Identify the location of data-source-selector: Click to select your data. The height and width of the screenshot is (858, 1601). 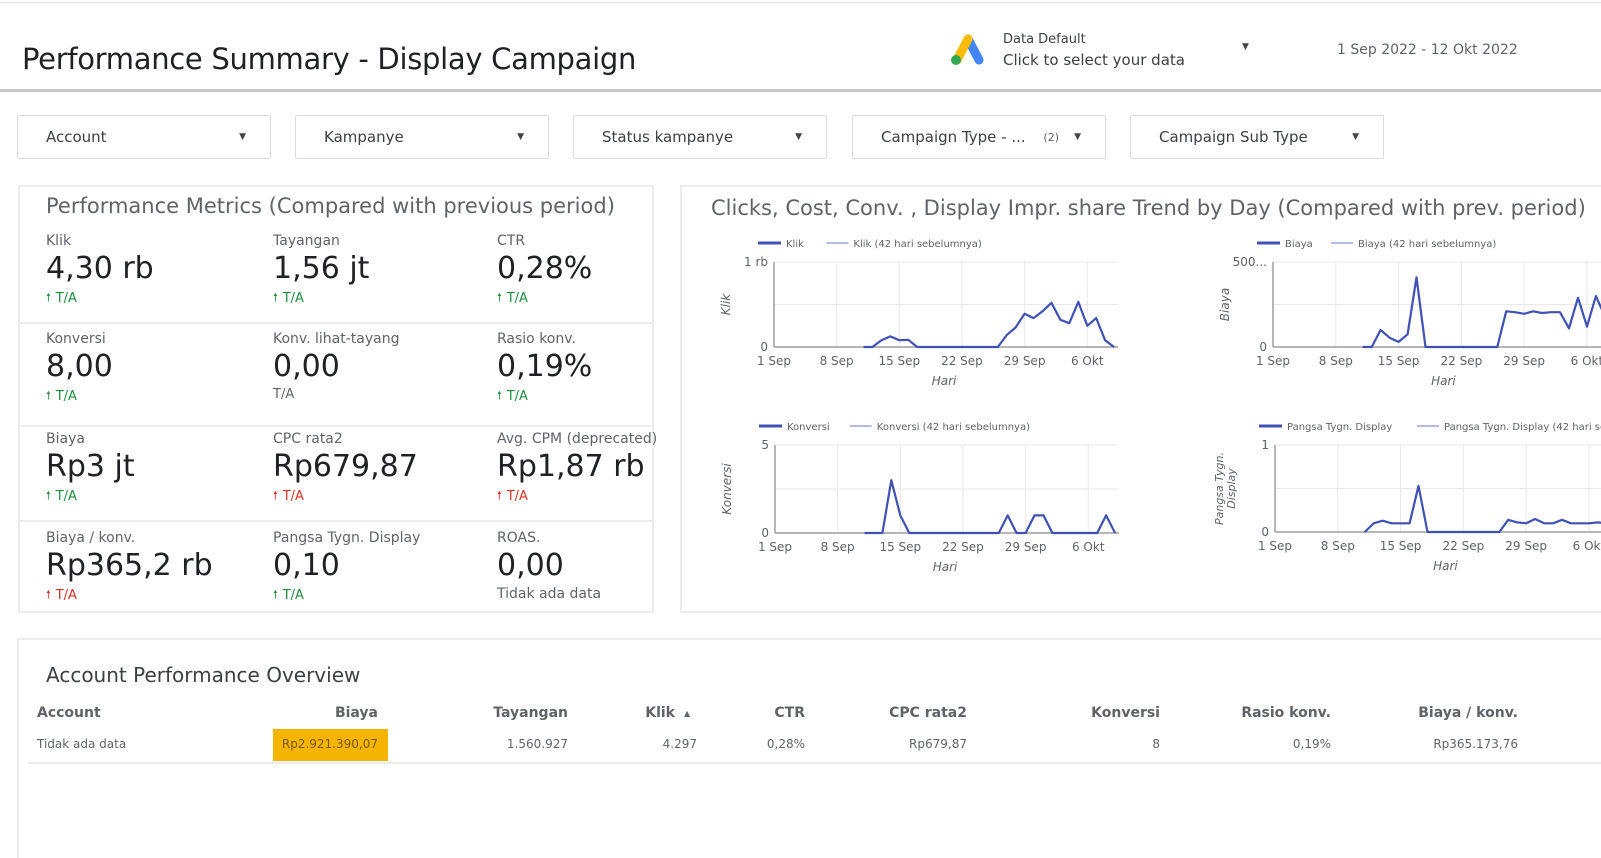
(1094, 60).